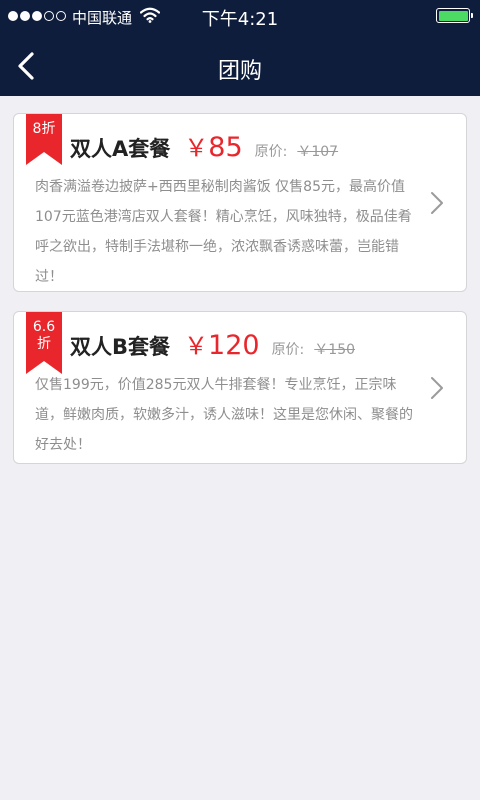 Image resolution: width=480 pixels, height=800 pixels. I want to click on original-price-value: ￥150, so click(335, 350).